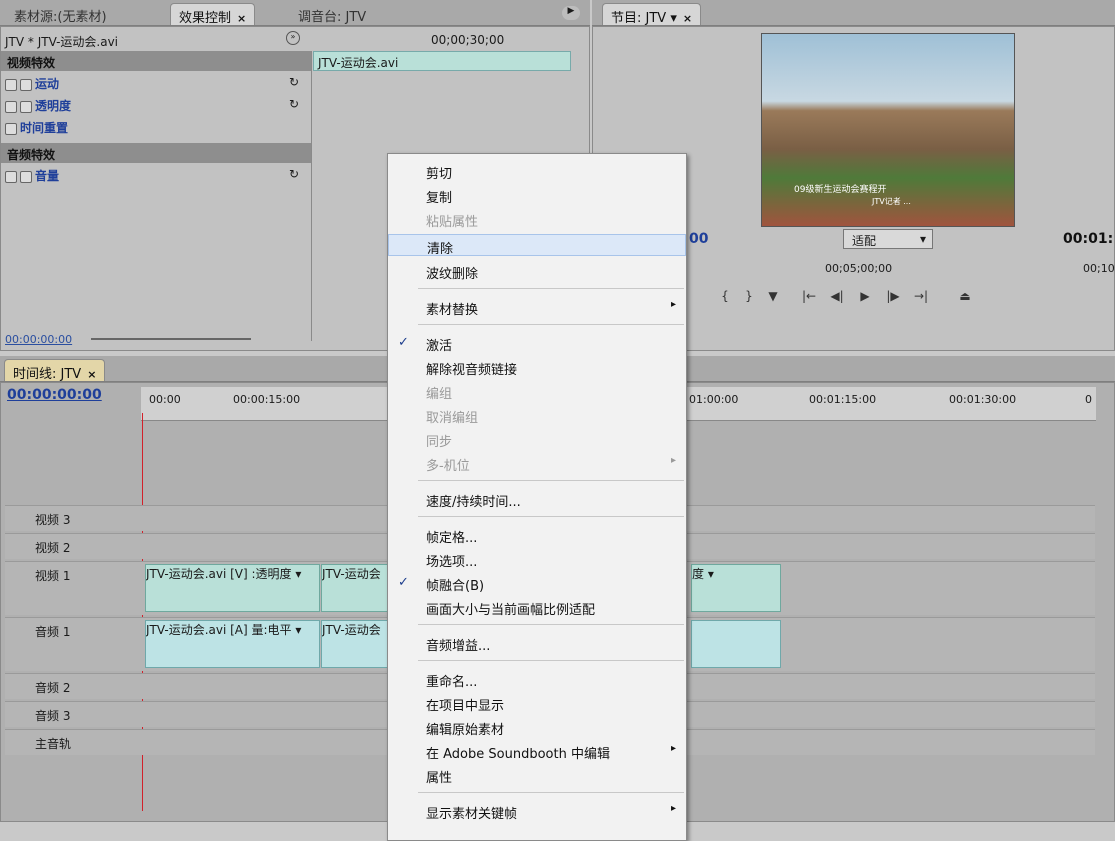 The height and width of the screenshot is (841, 1115). What do you see at coordinates (452, 418) in the screenshot?
I see `menu-item-ungroup: 取消编组` at bounding box center [452, 418].